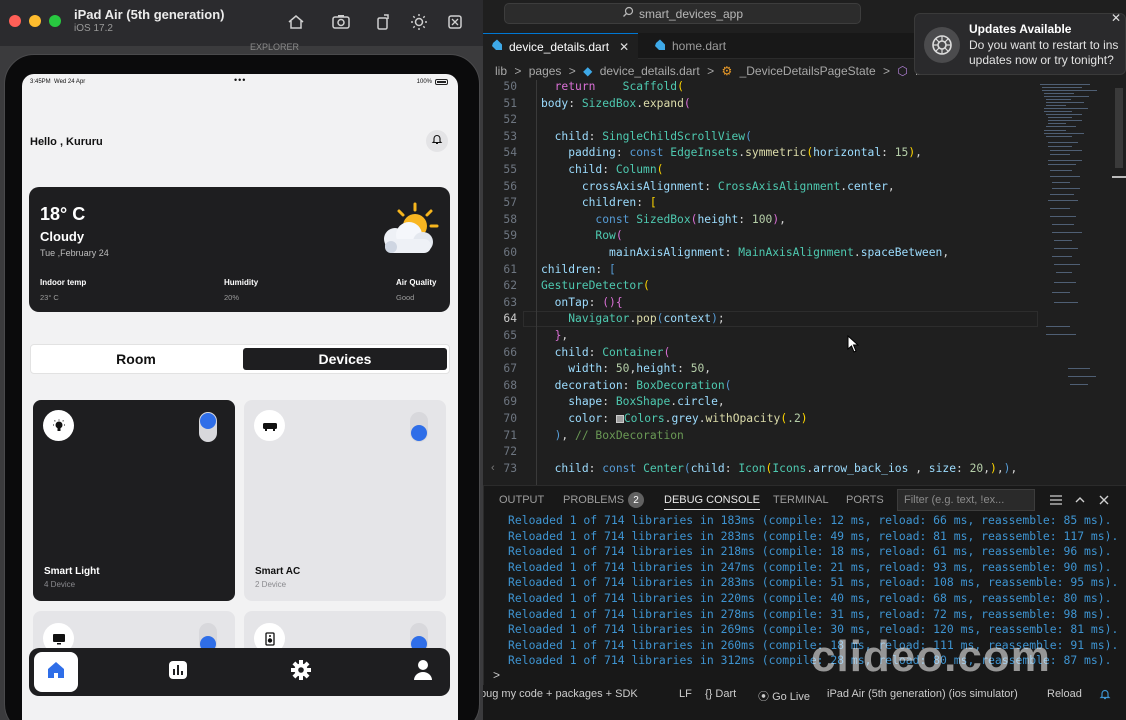 This screenshot has height=720, width=1126. I want to click on nav-home, so click(56, 672).